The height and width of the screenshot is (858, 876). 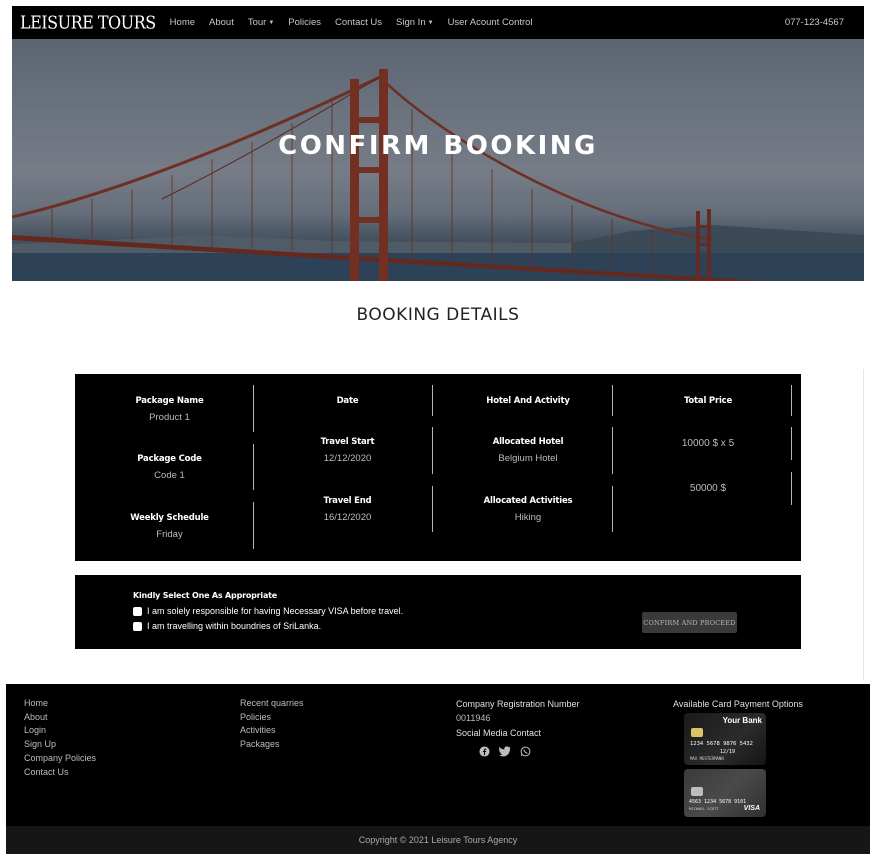 What do you see at coordinates (60, 718) in the screenshot?
I see `footer-link-about: About` at bounding box center [60, 718].